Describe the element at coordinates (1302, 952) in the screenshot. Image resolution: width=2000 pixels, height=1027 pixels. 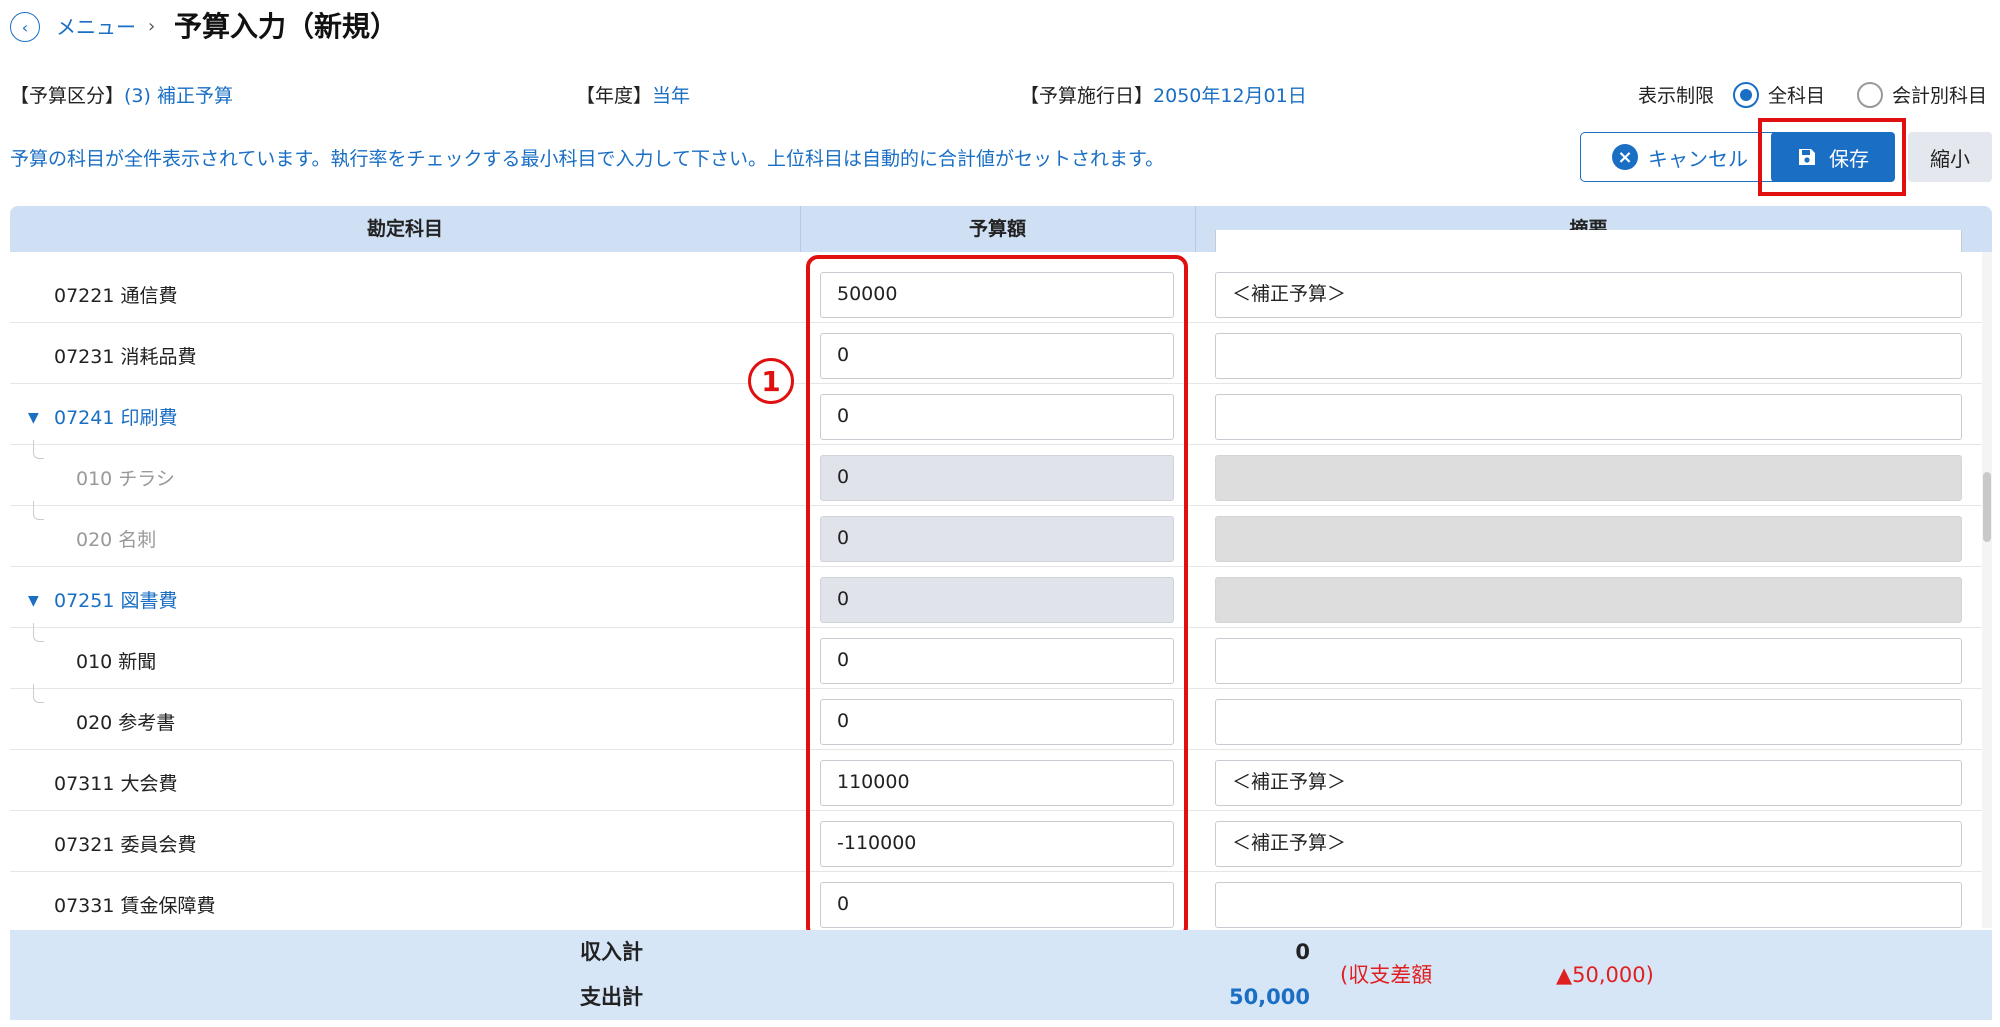
I see `income-total-value: 0` at that location.